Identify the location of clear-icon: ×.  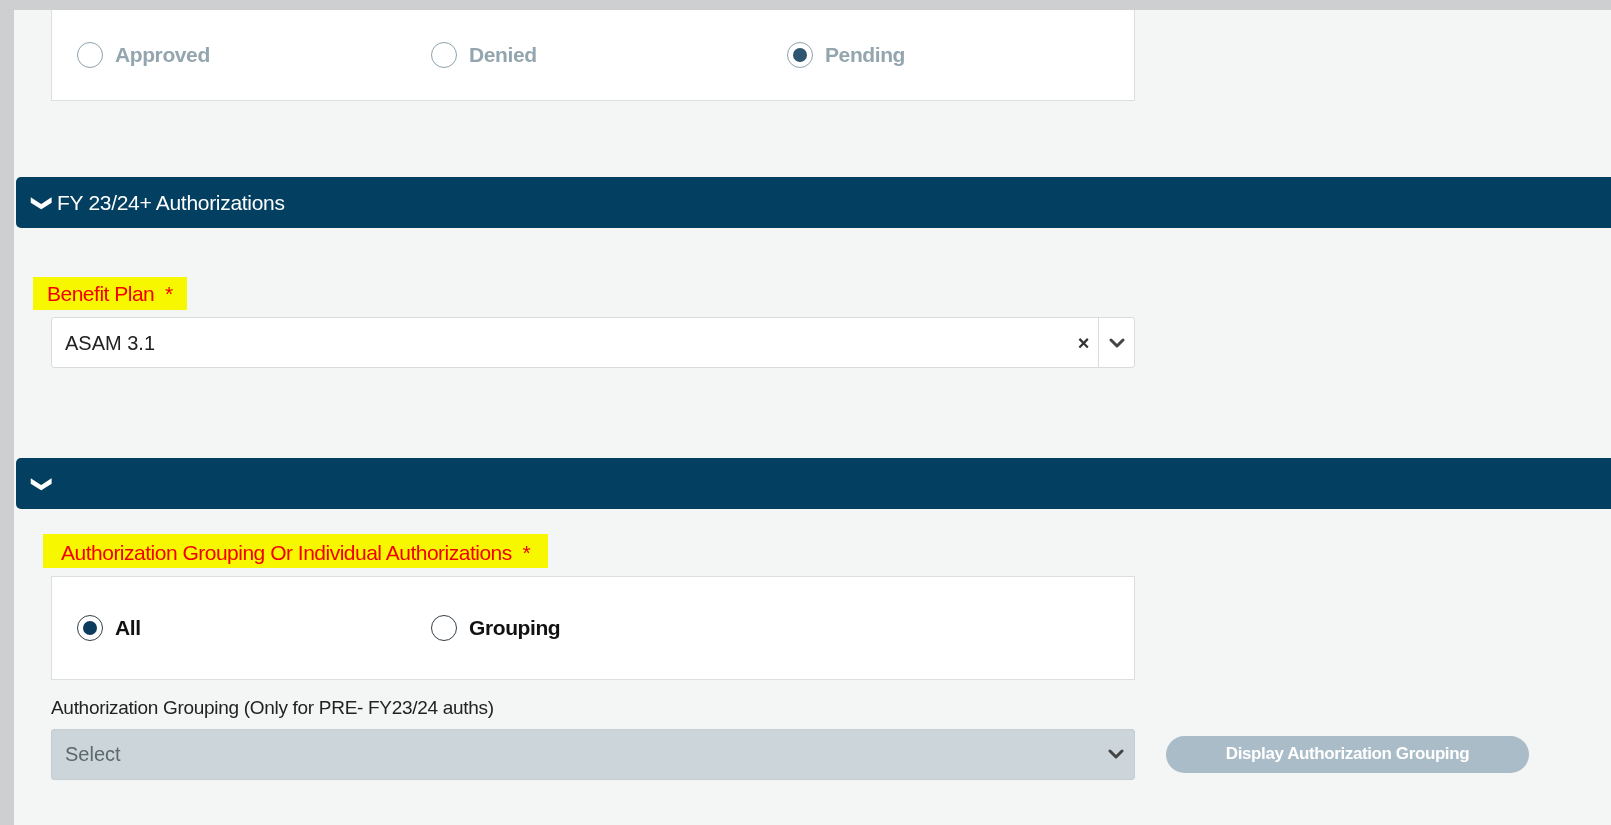
(1083, 342).